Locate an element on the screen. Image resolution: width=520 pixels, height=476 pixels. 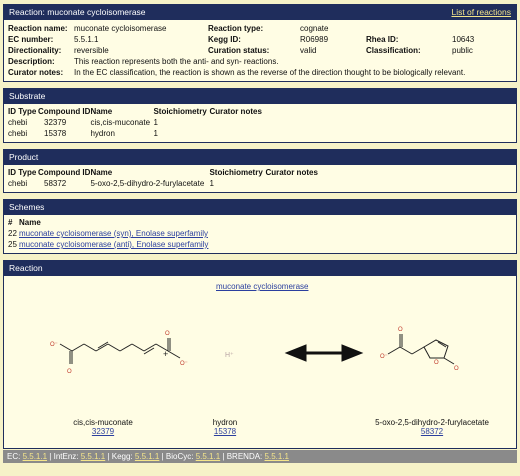
compound-caption: cis,cis-muconate 32379 is located at coordinates (103, 427).